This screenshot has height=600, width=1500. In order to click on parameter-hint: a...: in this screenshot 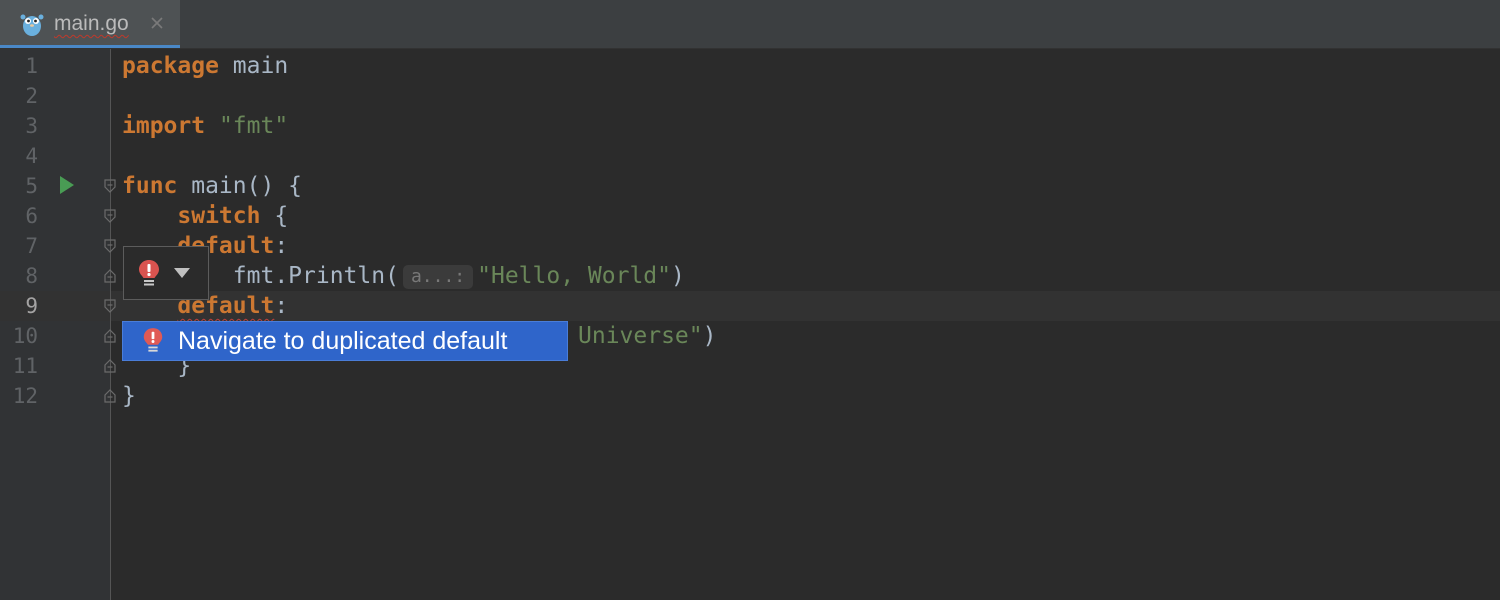, I will do `click(438, 277)`.